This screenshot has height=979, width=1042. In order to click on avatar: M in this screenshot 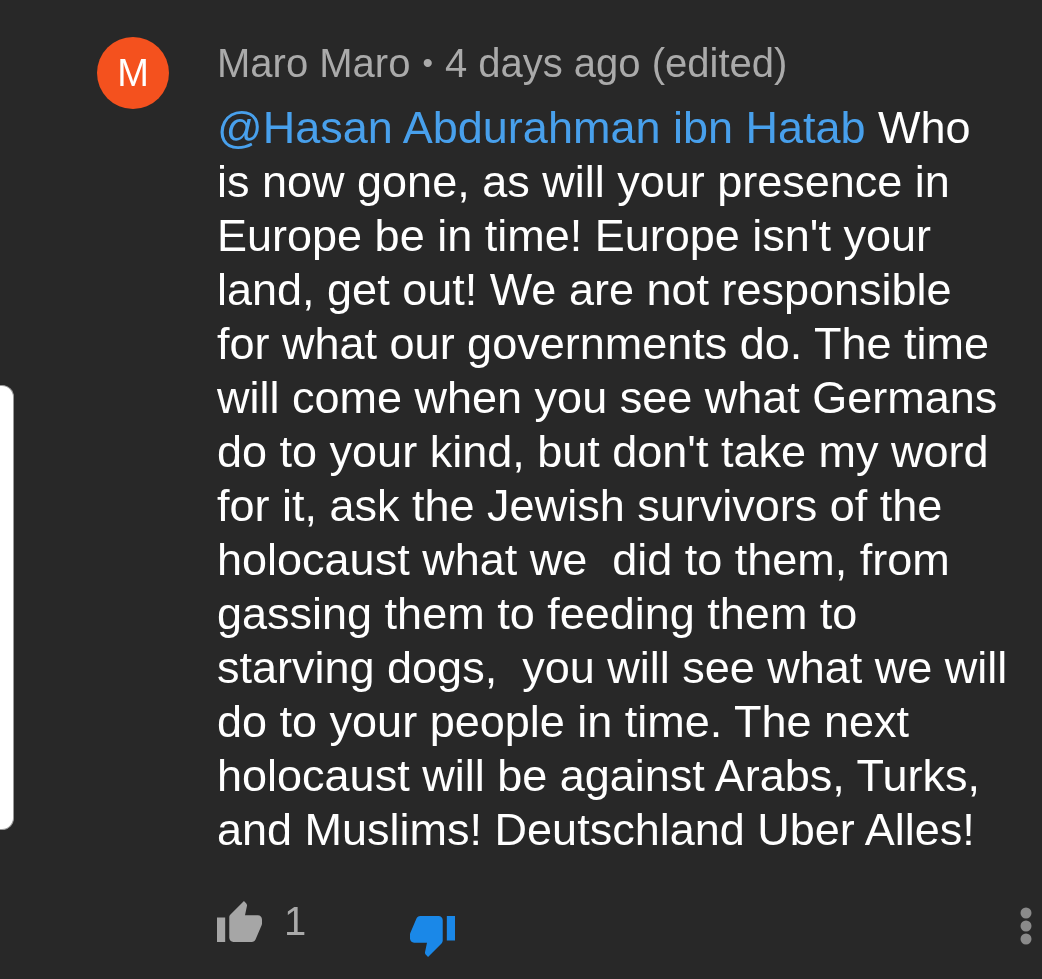, I will do `click(133, 73)`.